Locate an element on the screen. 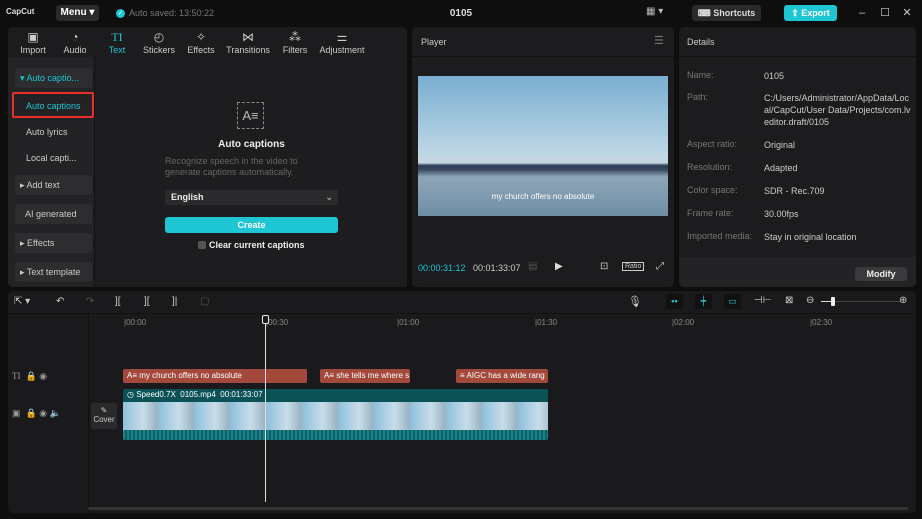 The height and width of the screenshot is (519, 922). close-icon: ✕ is located at coordinates (907, 13).